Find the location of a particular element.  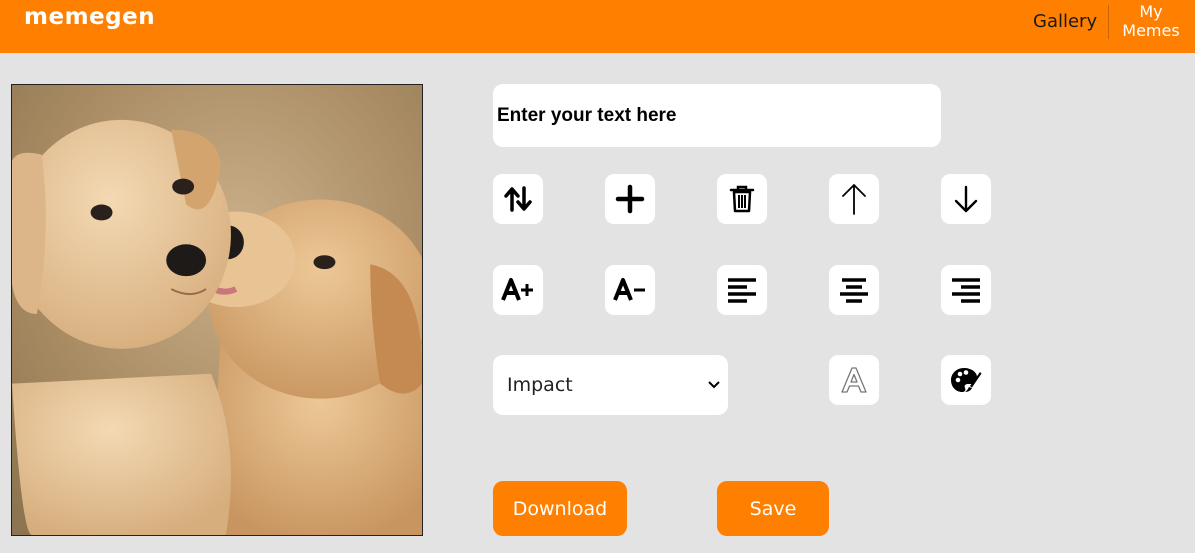

chevron-down-icon is located at coordinates (714, 385).